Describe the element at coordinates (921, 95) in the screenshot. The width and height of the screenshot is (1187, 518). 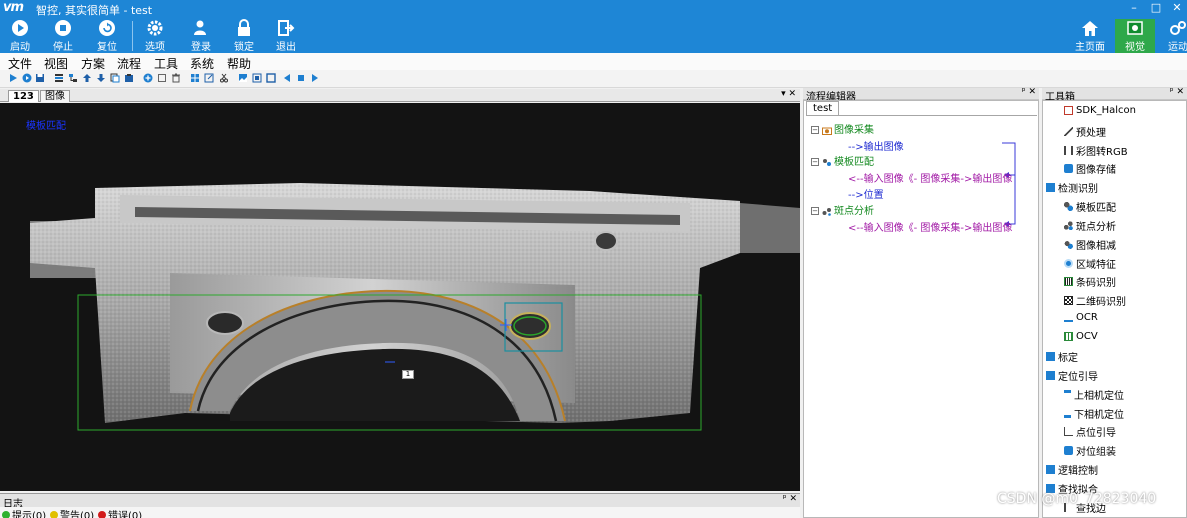
I see `flow-editor-header: 流程编辑器 ᵖ ✕` at that location.